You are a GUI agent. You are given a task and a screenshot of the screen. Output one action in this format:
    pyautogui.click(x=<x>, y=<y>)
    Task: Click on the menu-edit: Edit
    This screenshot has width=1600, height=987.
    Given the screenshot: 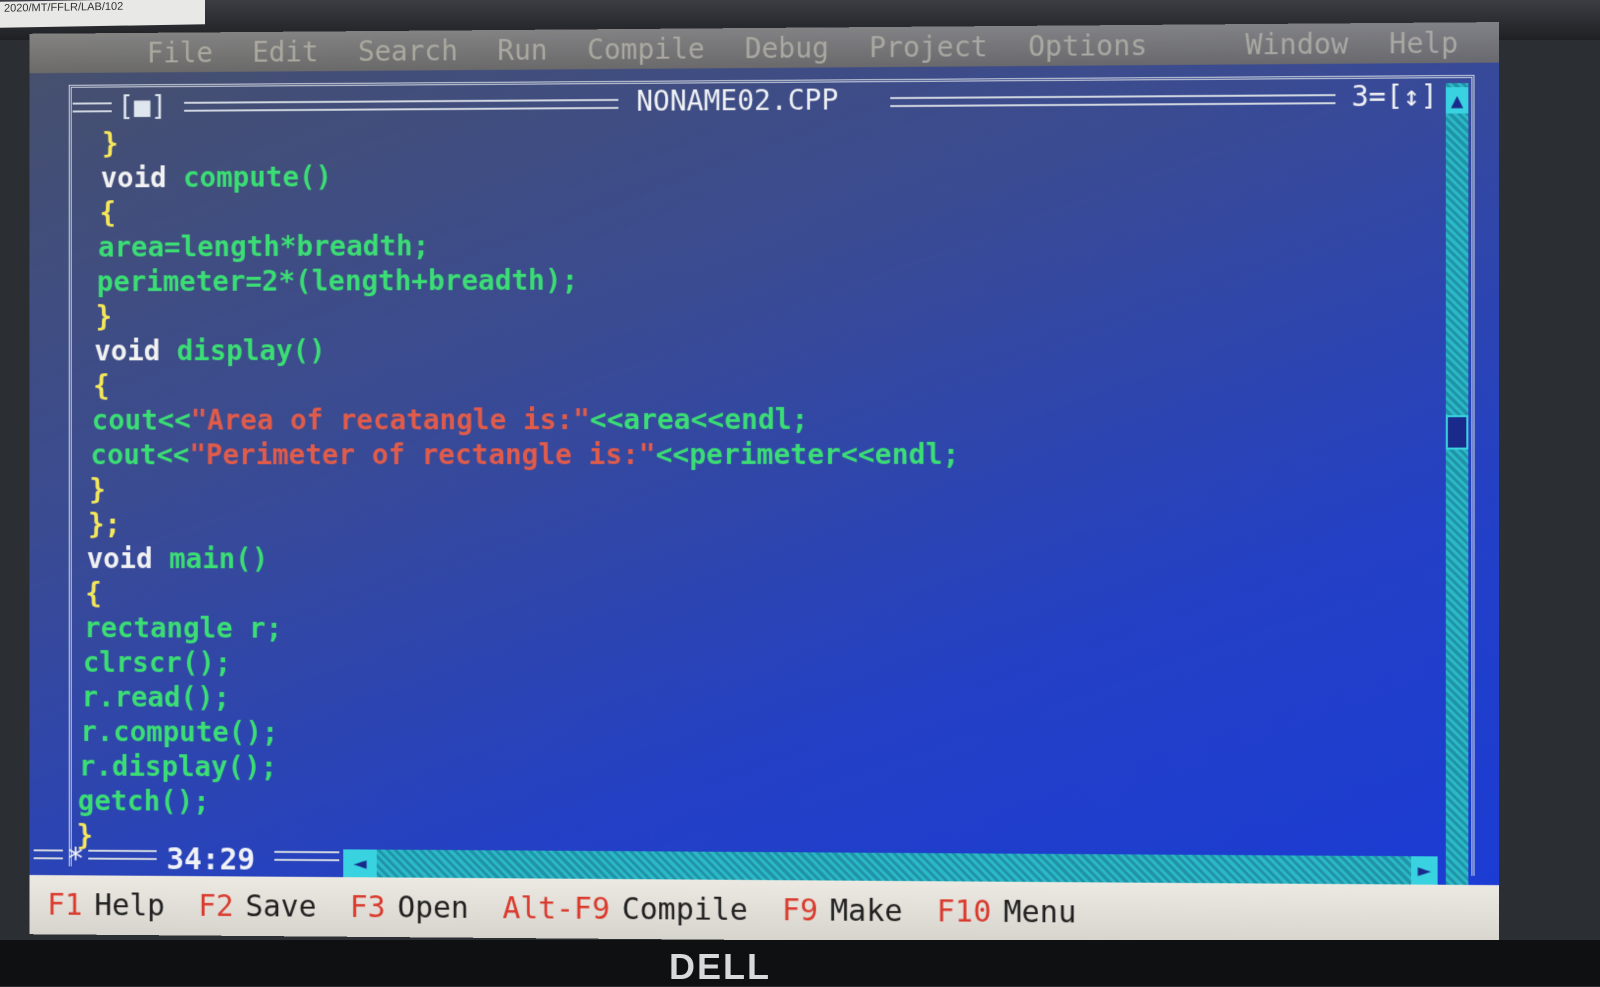 What is the action you would take?
    pyautogui.click(x=285, y=51)
    